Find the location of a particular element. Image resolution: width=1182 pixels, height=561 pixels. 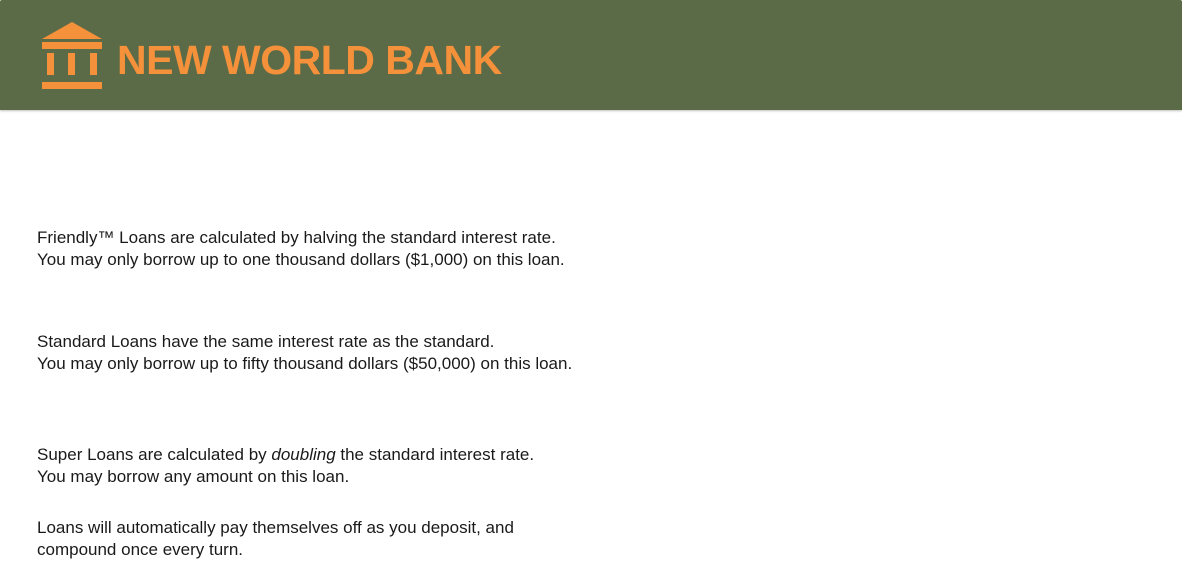

super-loan-rate-prefix: Super Loans are calculated by is located at coordinates (154, 454).